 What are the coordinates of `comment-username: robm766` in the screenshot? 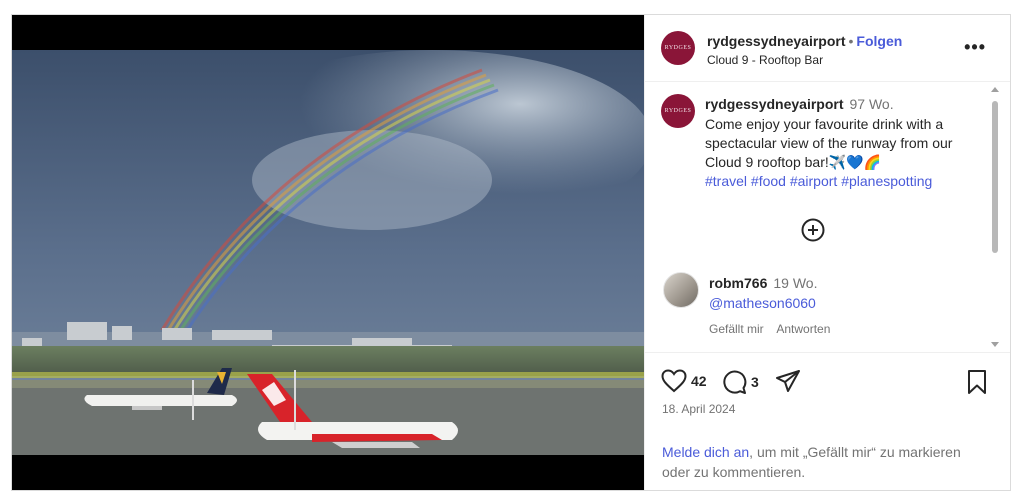 It's located at (738, 283).